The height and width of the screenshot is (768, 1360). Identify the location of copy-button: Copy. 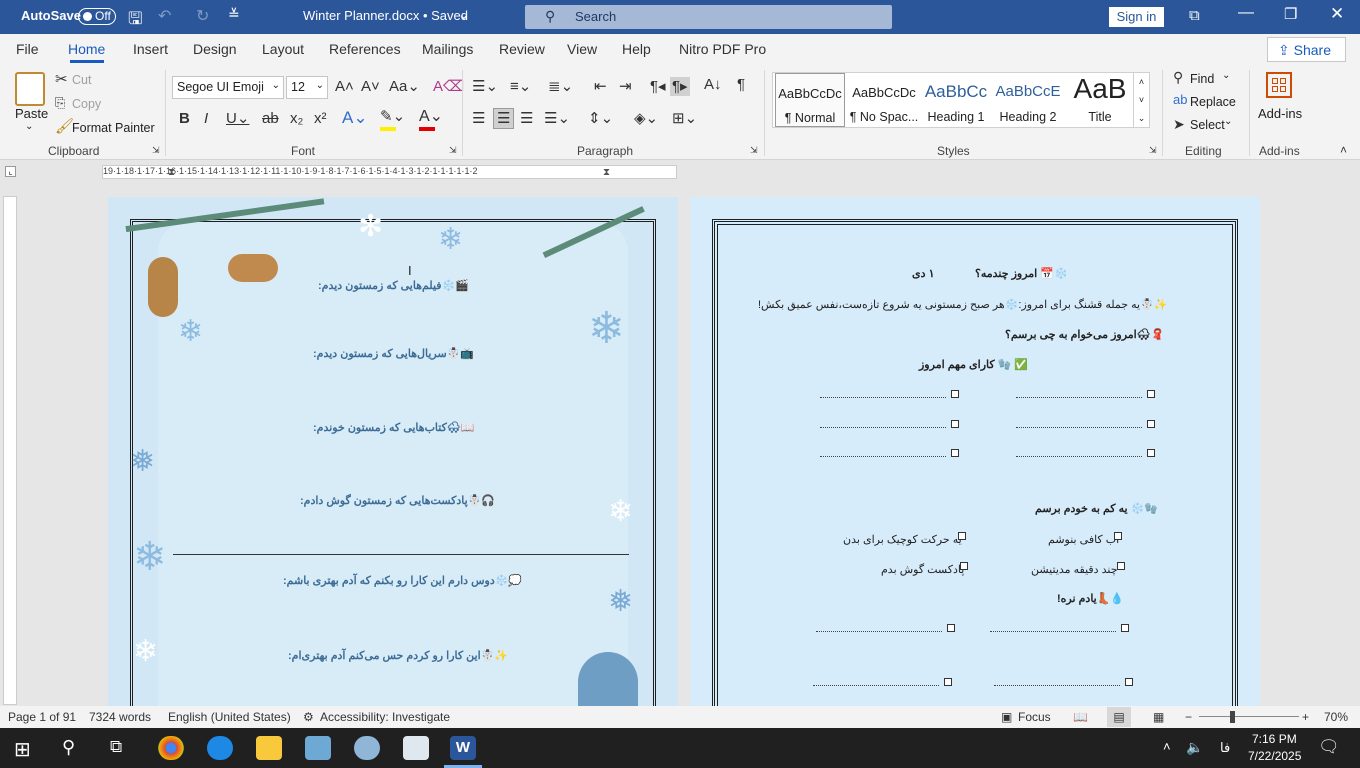
(86, 104).